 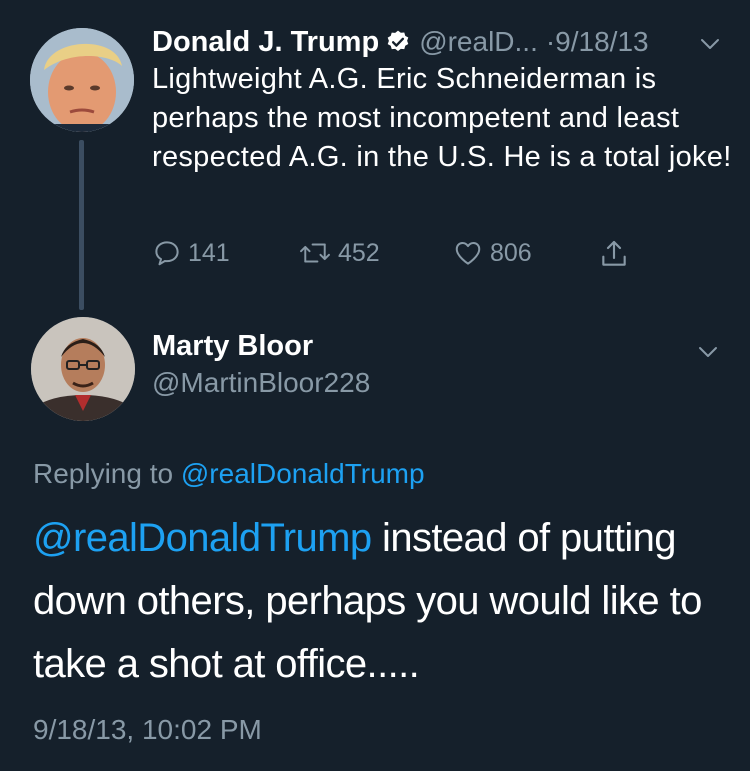 What do you see at coordinates (614, 253) in the screenshot?
I see `share-icon` at bounding box center [614, 253].